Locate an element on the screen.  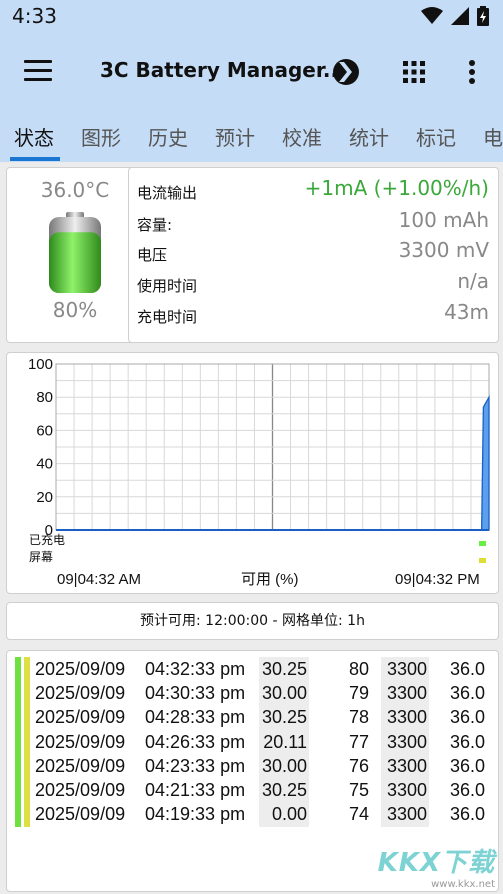
menu-button is located at coordinates (38, 71).